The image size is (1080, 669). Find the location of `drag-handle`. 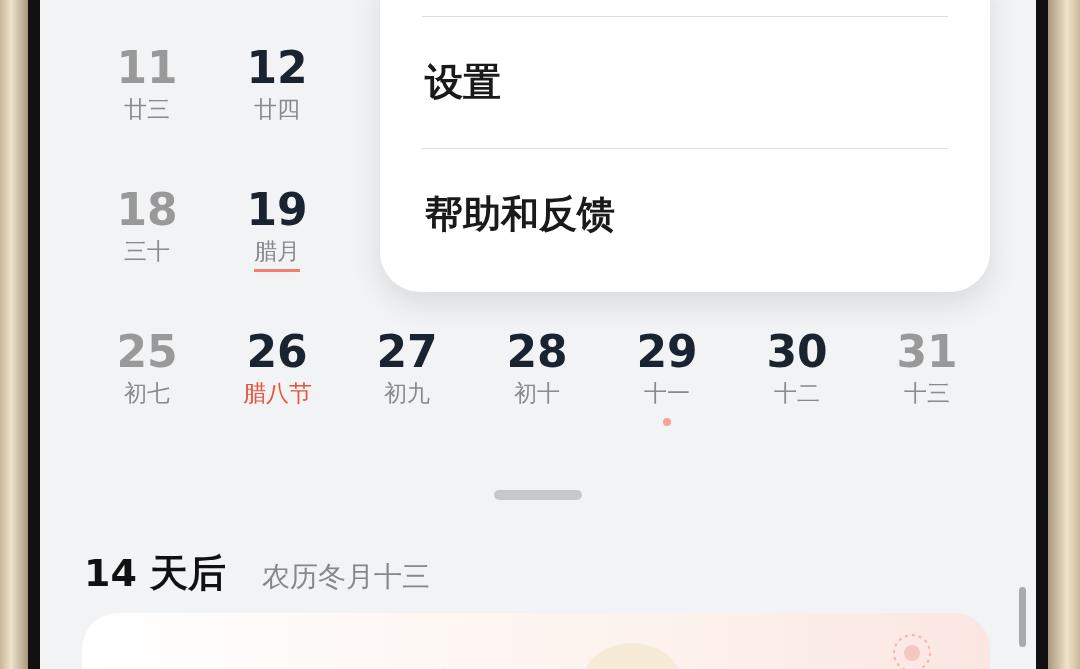

drag-handle is located at coordinates (538, 495).